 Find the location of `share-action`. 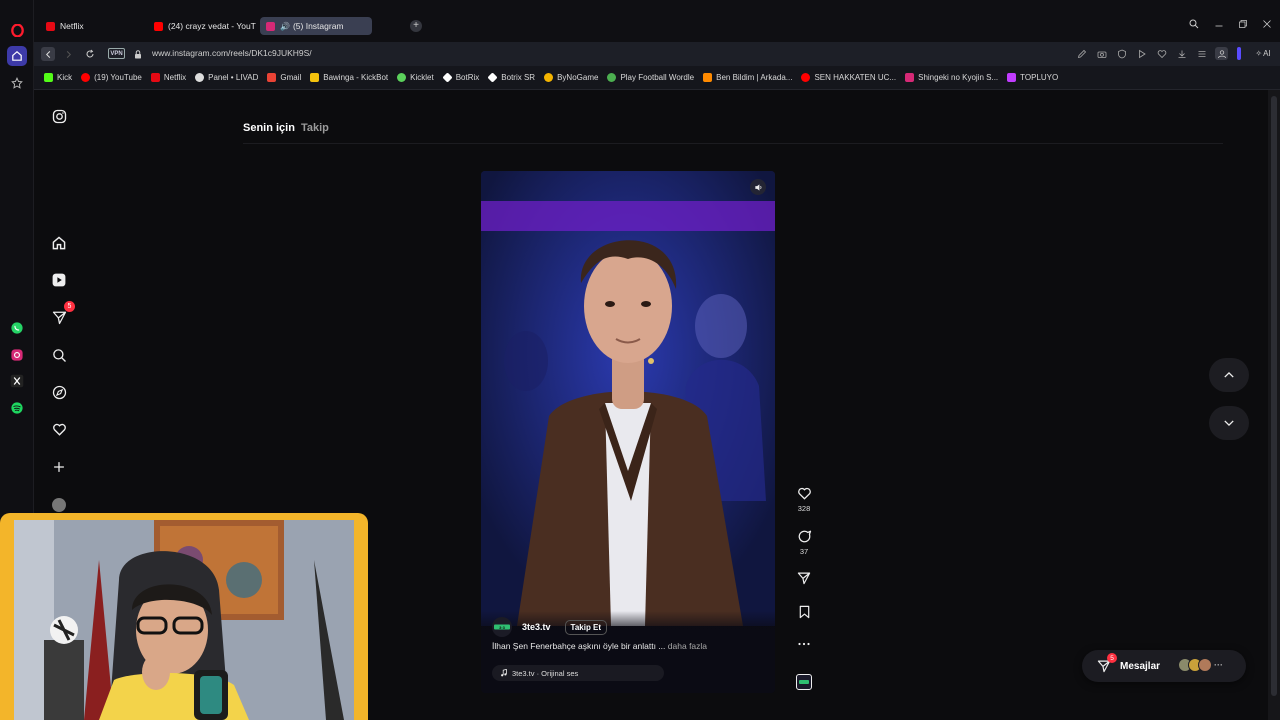

share-action is located at coordinates (804, 578).